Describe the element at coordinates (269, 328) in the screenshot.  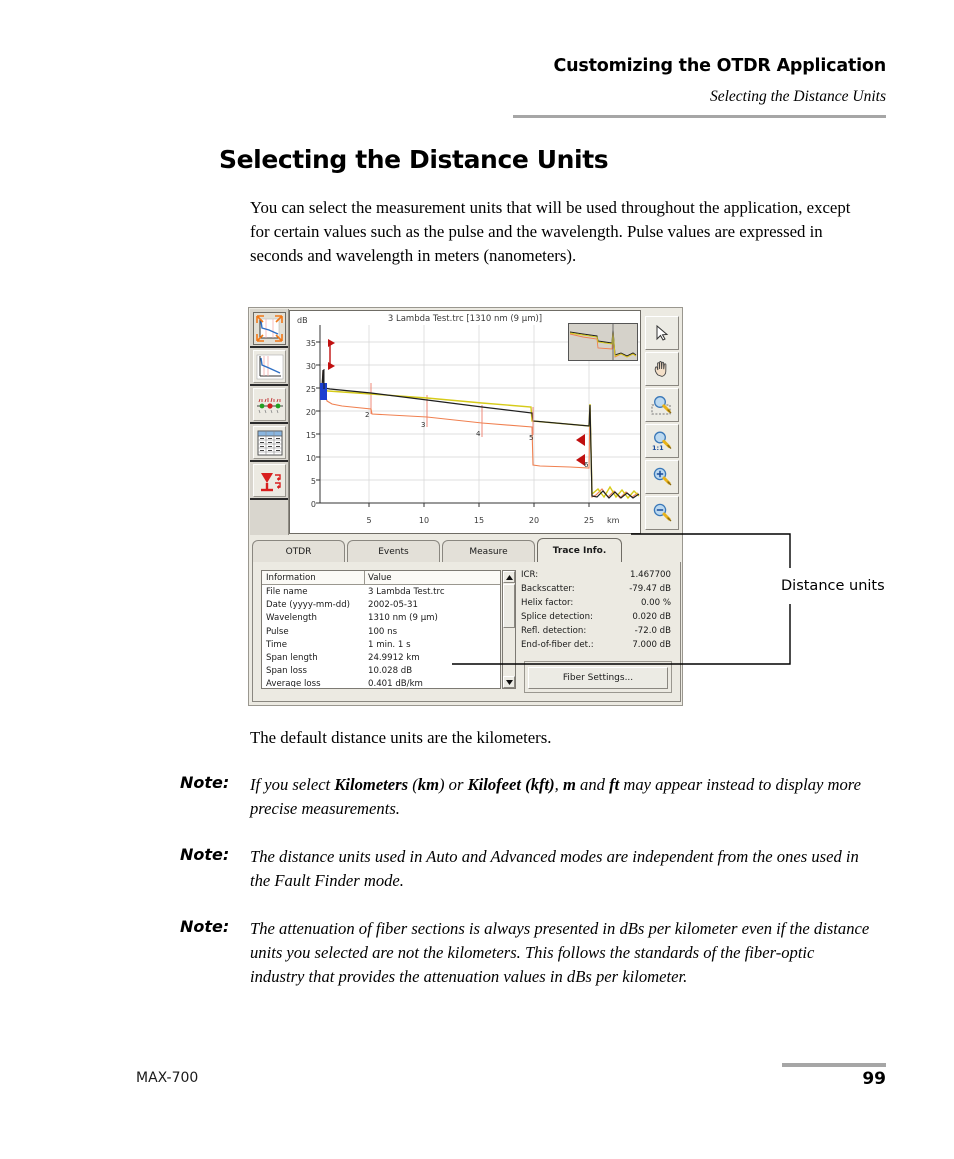
I see `full-trace-view-icon` at that location.